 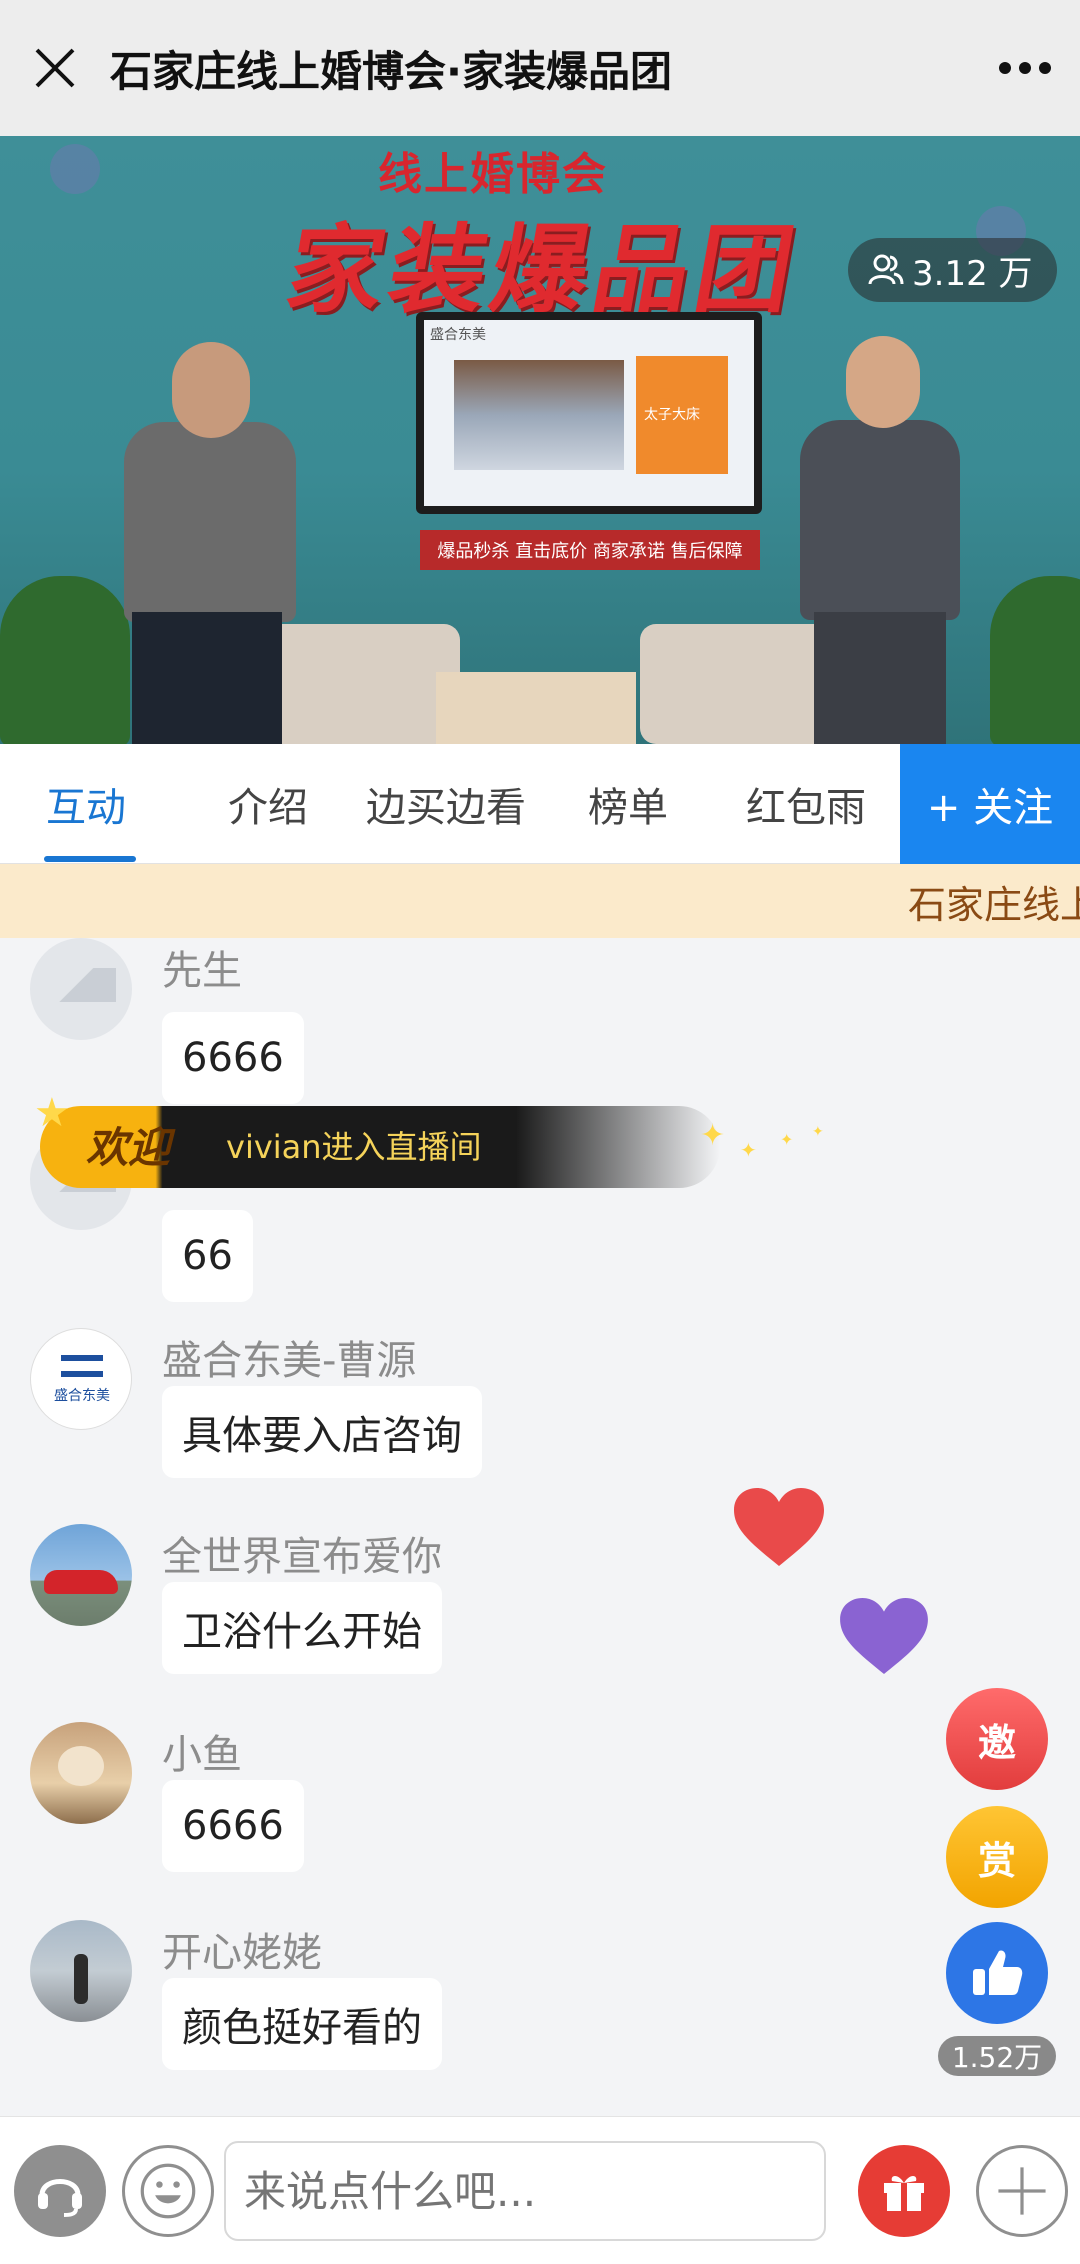 What do you see at coordinates (1035, 660) in the screenshot?
I see `plant-right` at bounding box center [1035, 660].